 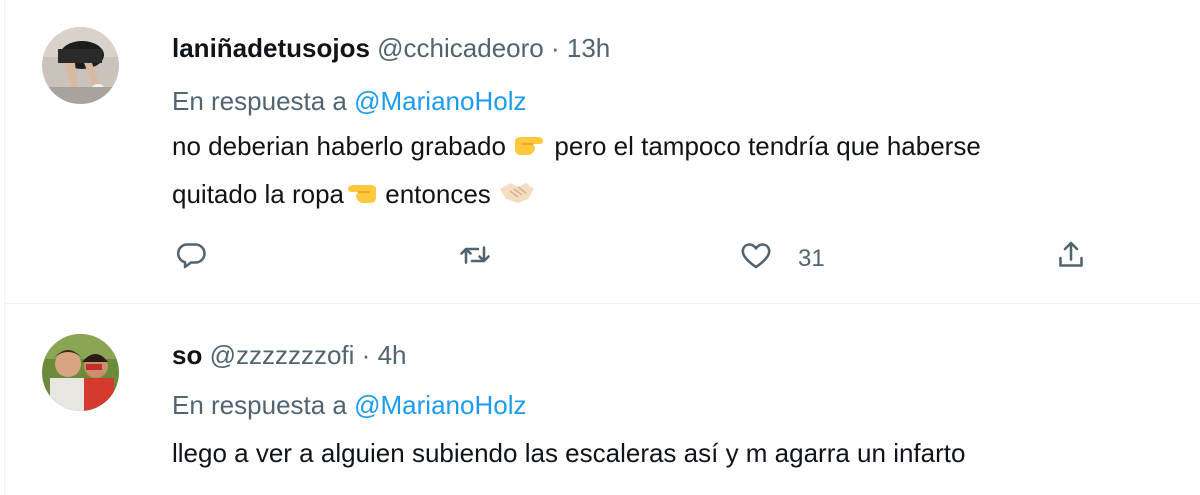 I want to click on share-icon, so click(x=1071, y=258).